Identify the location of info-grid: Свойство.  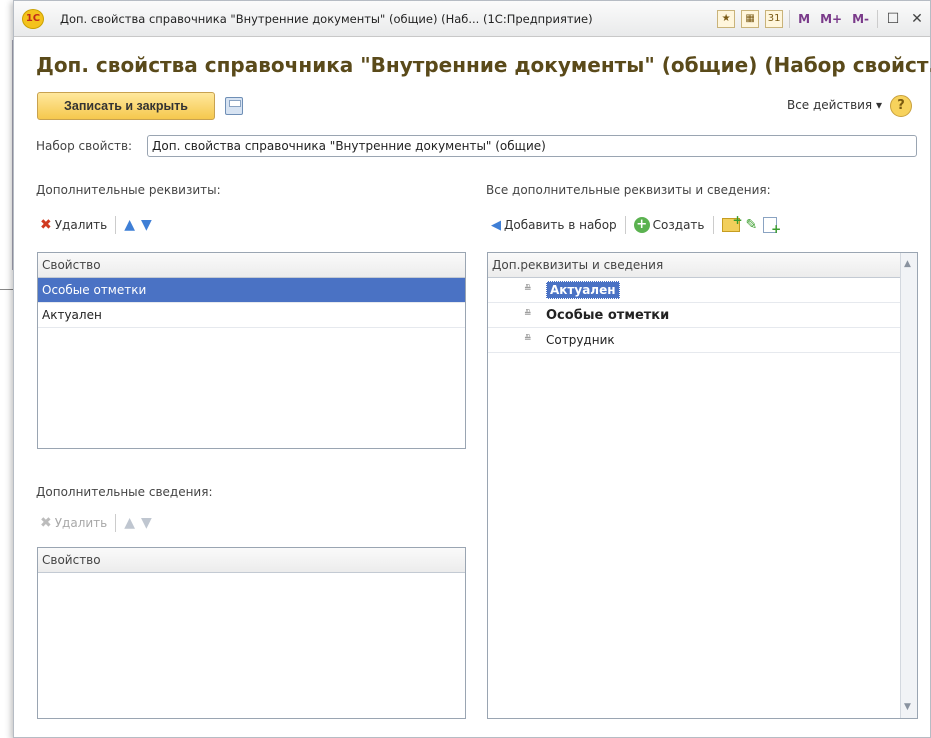
(251, 633).